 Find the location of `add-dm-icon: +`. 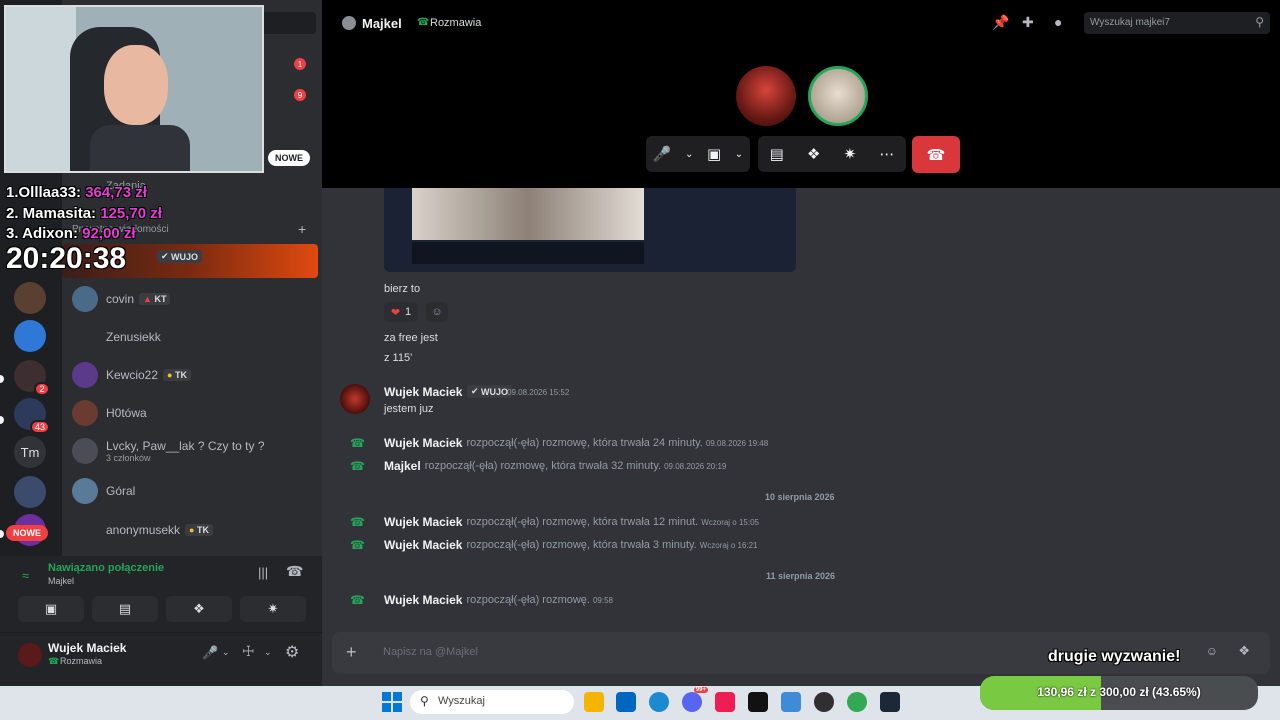

add-dm-icon: + is located at coordinates (302, 229).